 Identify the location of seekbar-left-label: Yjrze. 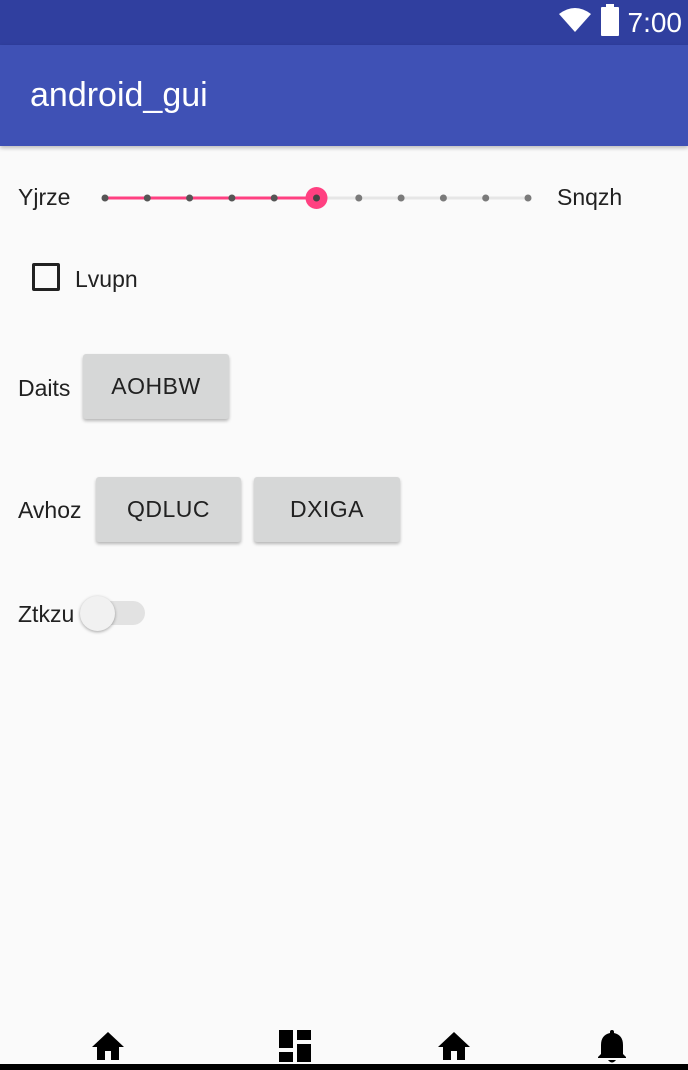
(44, 197).